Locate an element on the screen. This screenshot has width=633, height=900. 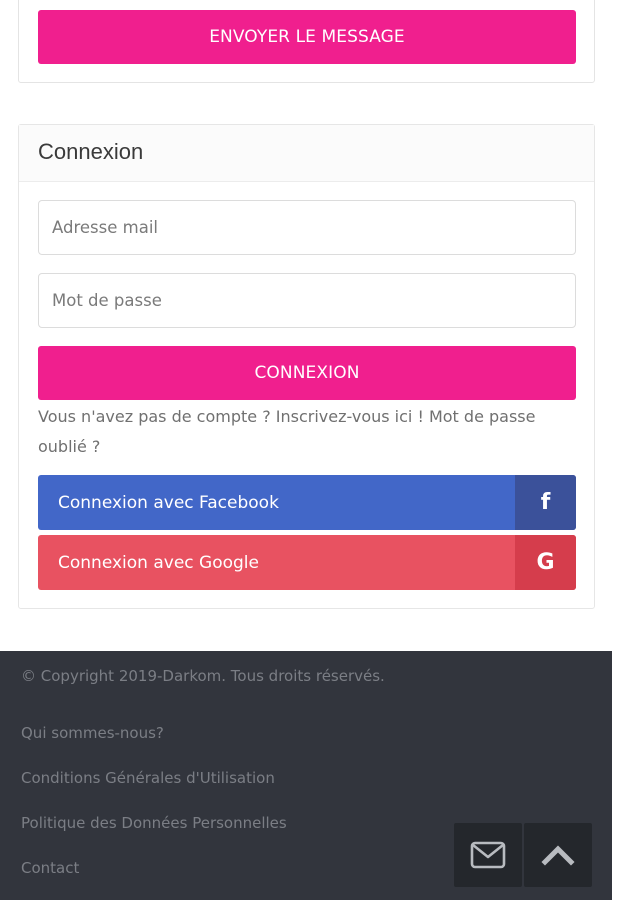
footer-link-about: Qui sommes-nous? is located at coordinates (92, 733).